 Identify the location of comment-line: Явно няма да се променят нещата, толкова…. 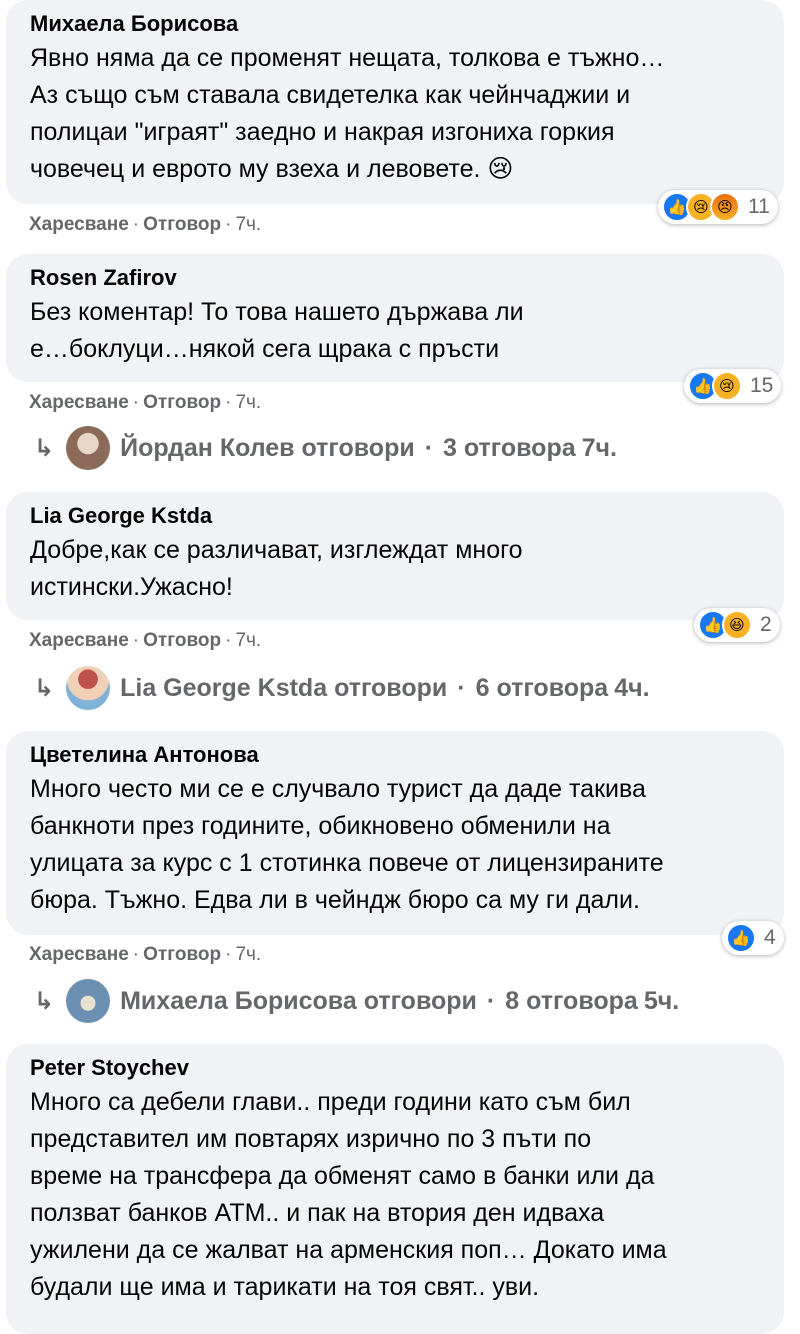
(347, 58).